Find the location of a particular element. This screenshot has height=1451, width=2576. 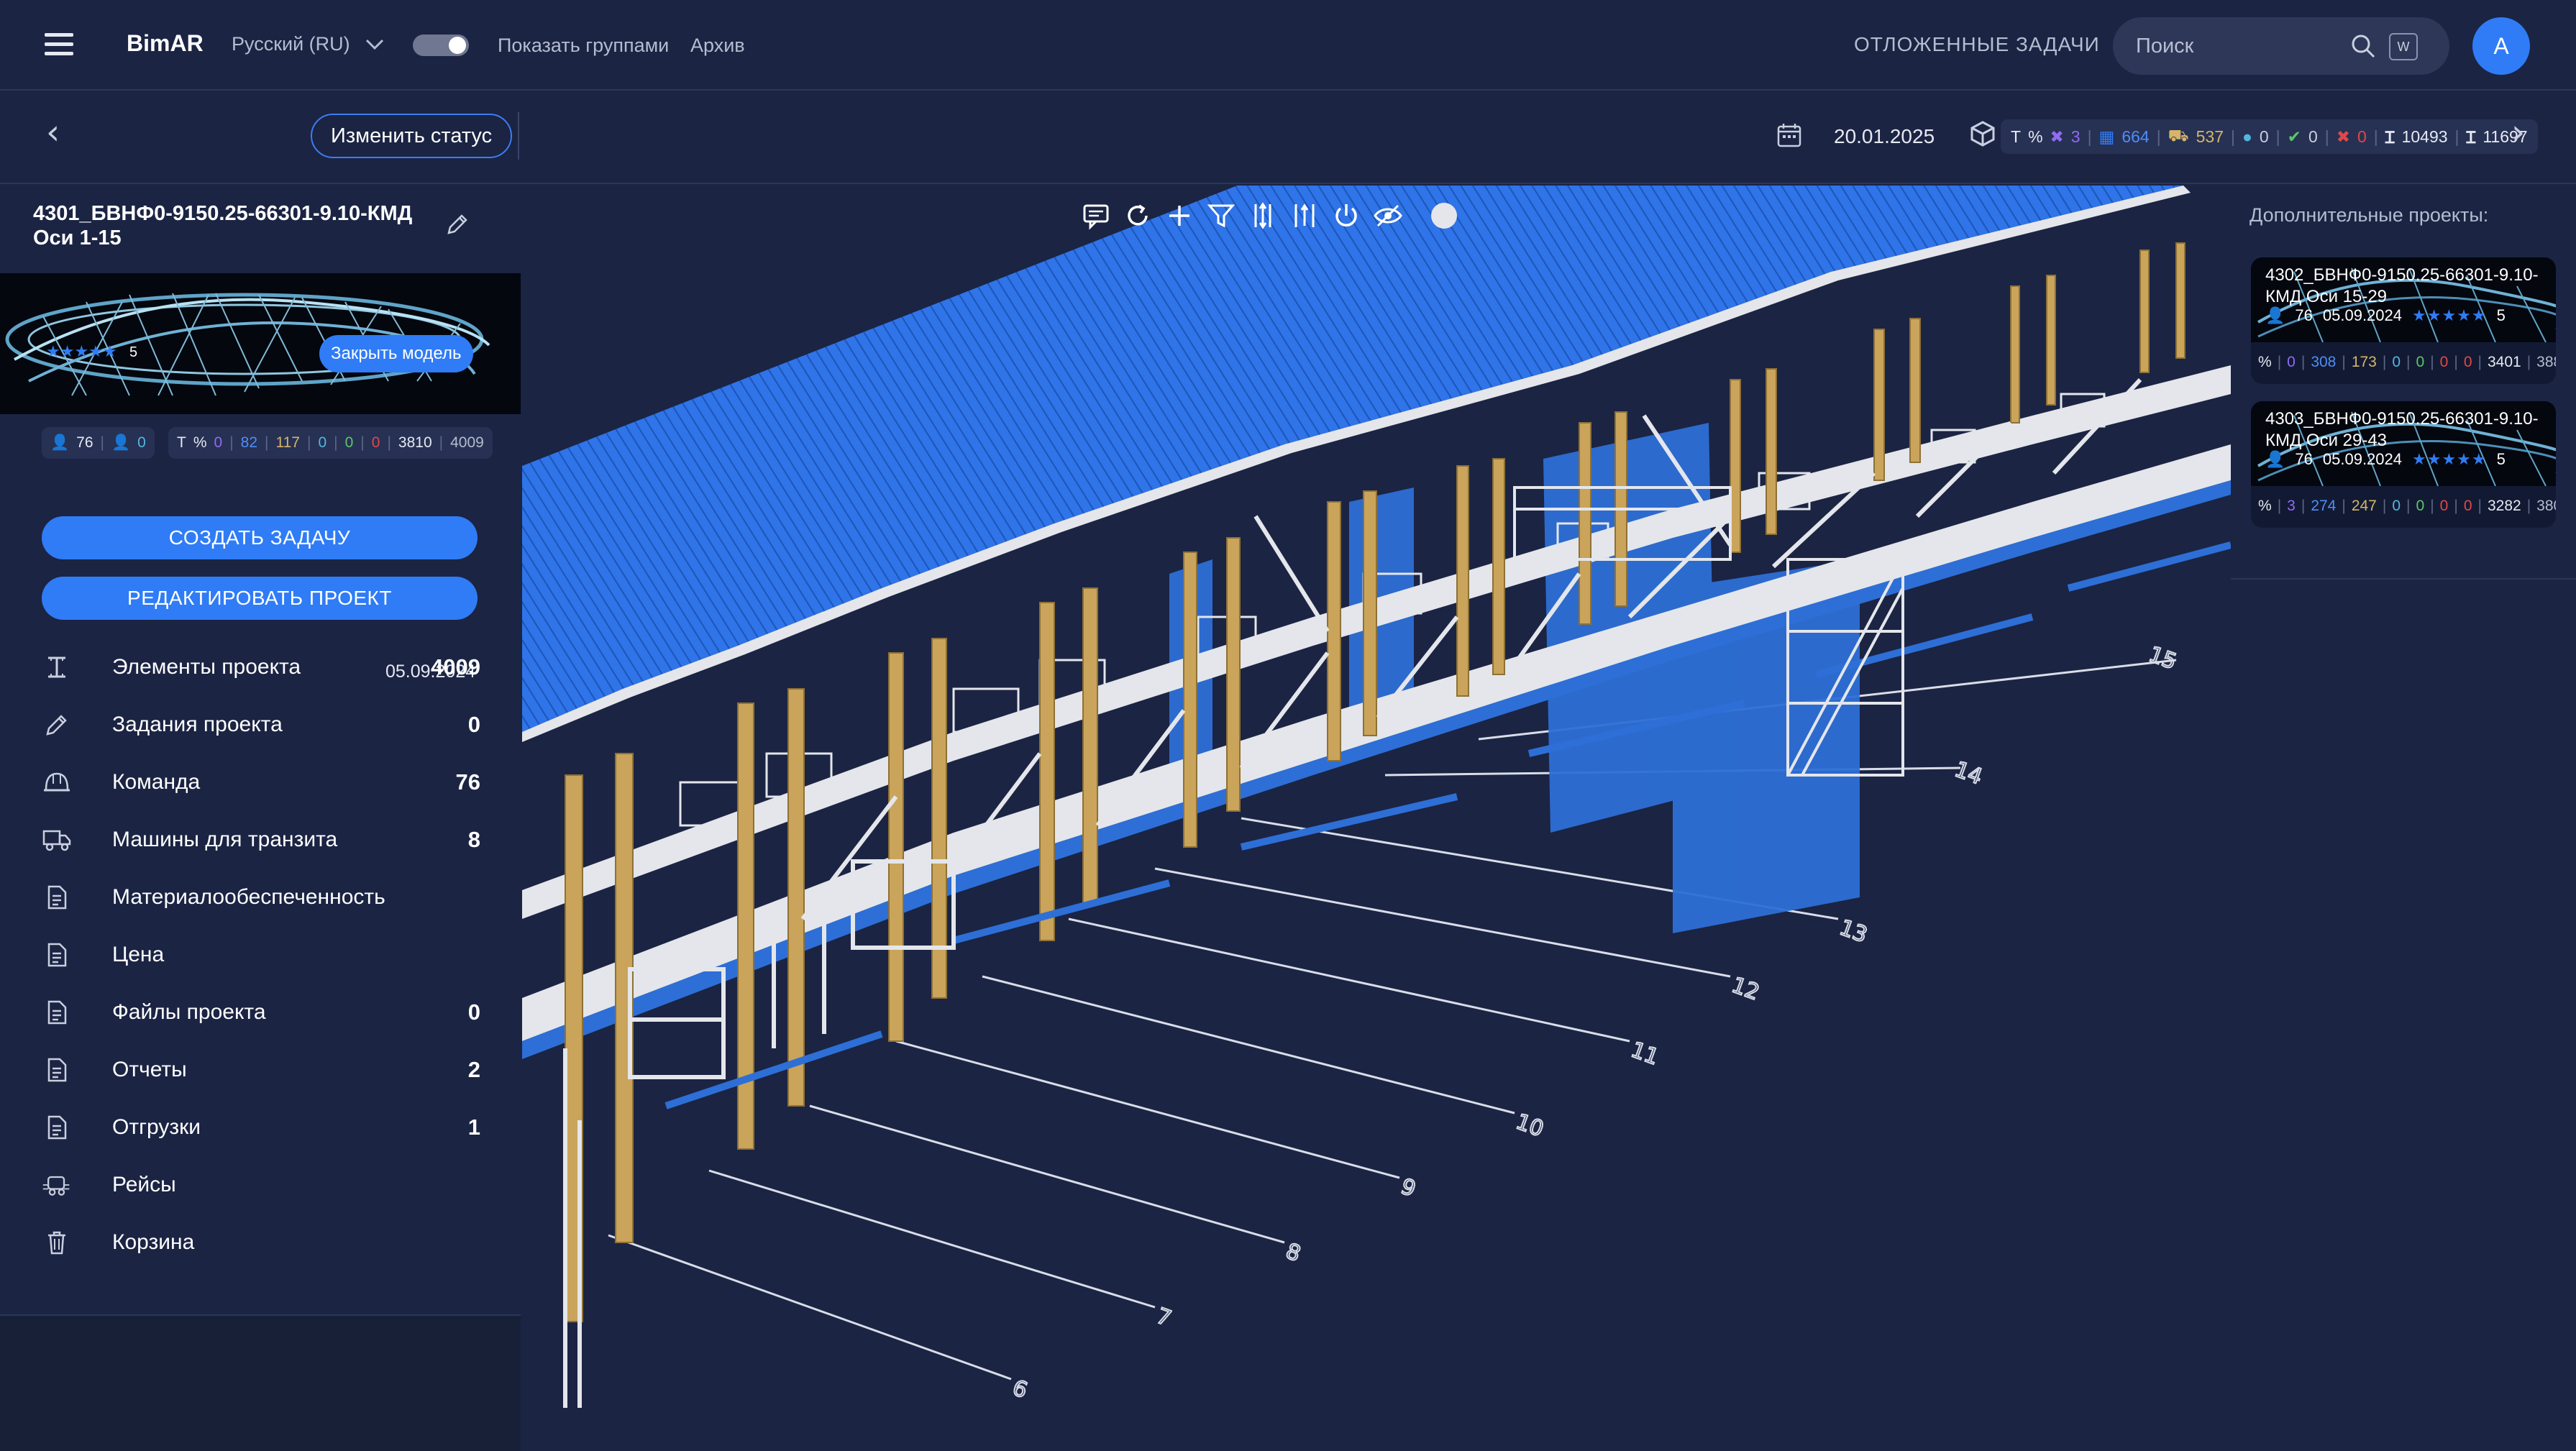

project-stats: %| 0| 308| 173| 0| 0| 0| 0| 3401| 388 is located at coordinates (2407, 362).